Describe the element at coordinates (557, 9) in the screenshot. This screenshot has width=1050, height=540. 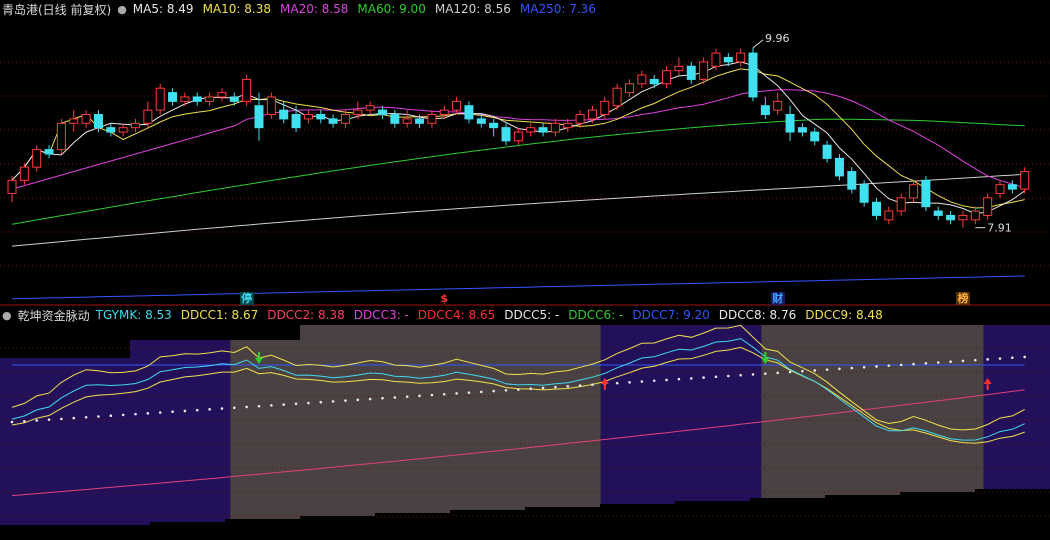
I see `ma250-value: MA250: 7.36` at that location.